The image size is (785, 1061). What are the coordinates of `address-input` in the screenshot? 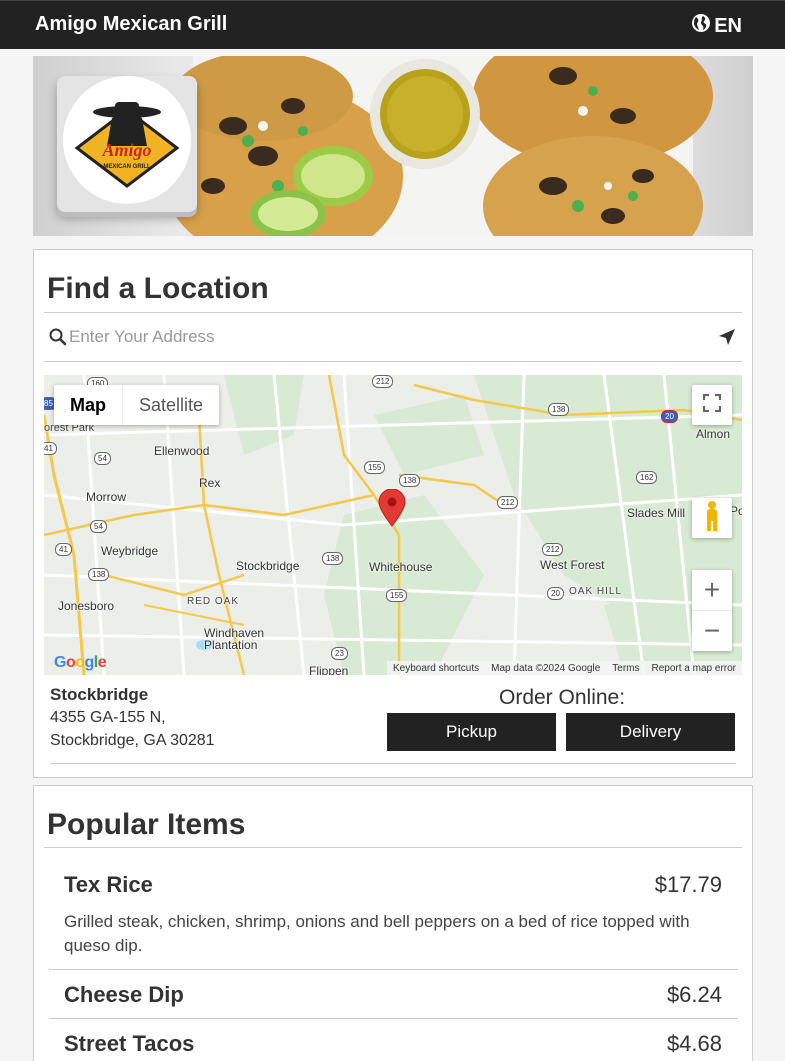 It's located at (389, 337).